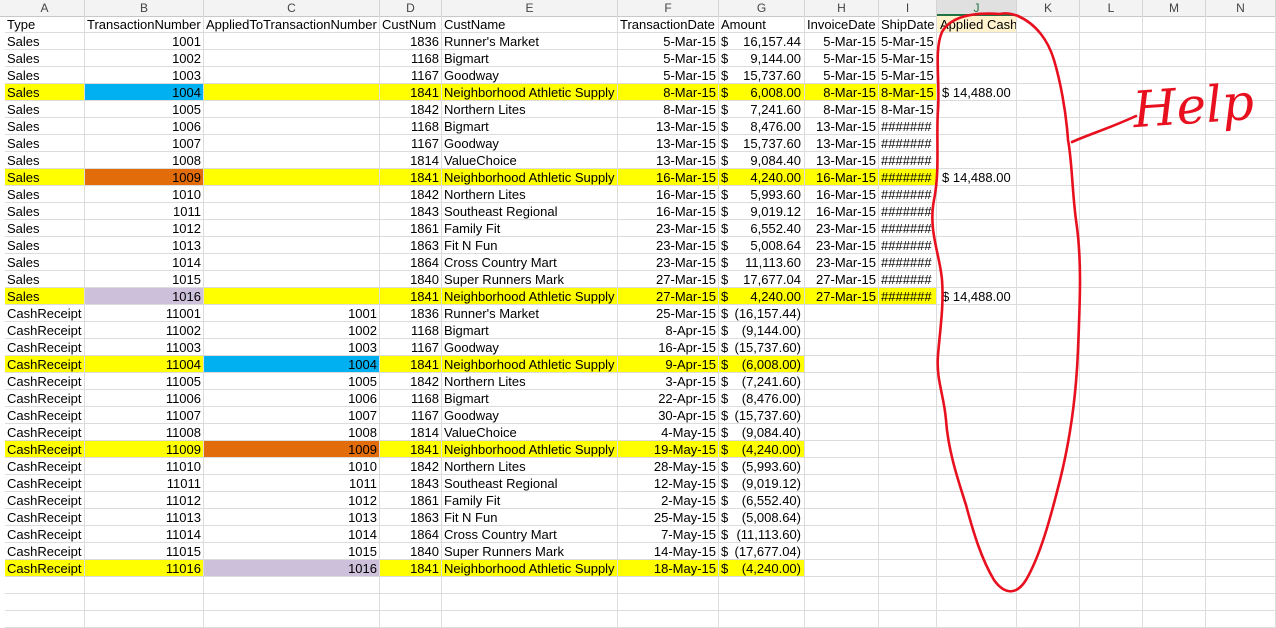  I want to click on cell-cust-num: 1863, so click(411, 245).